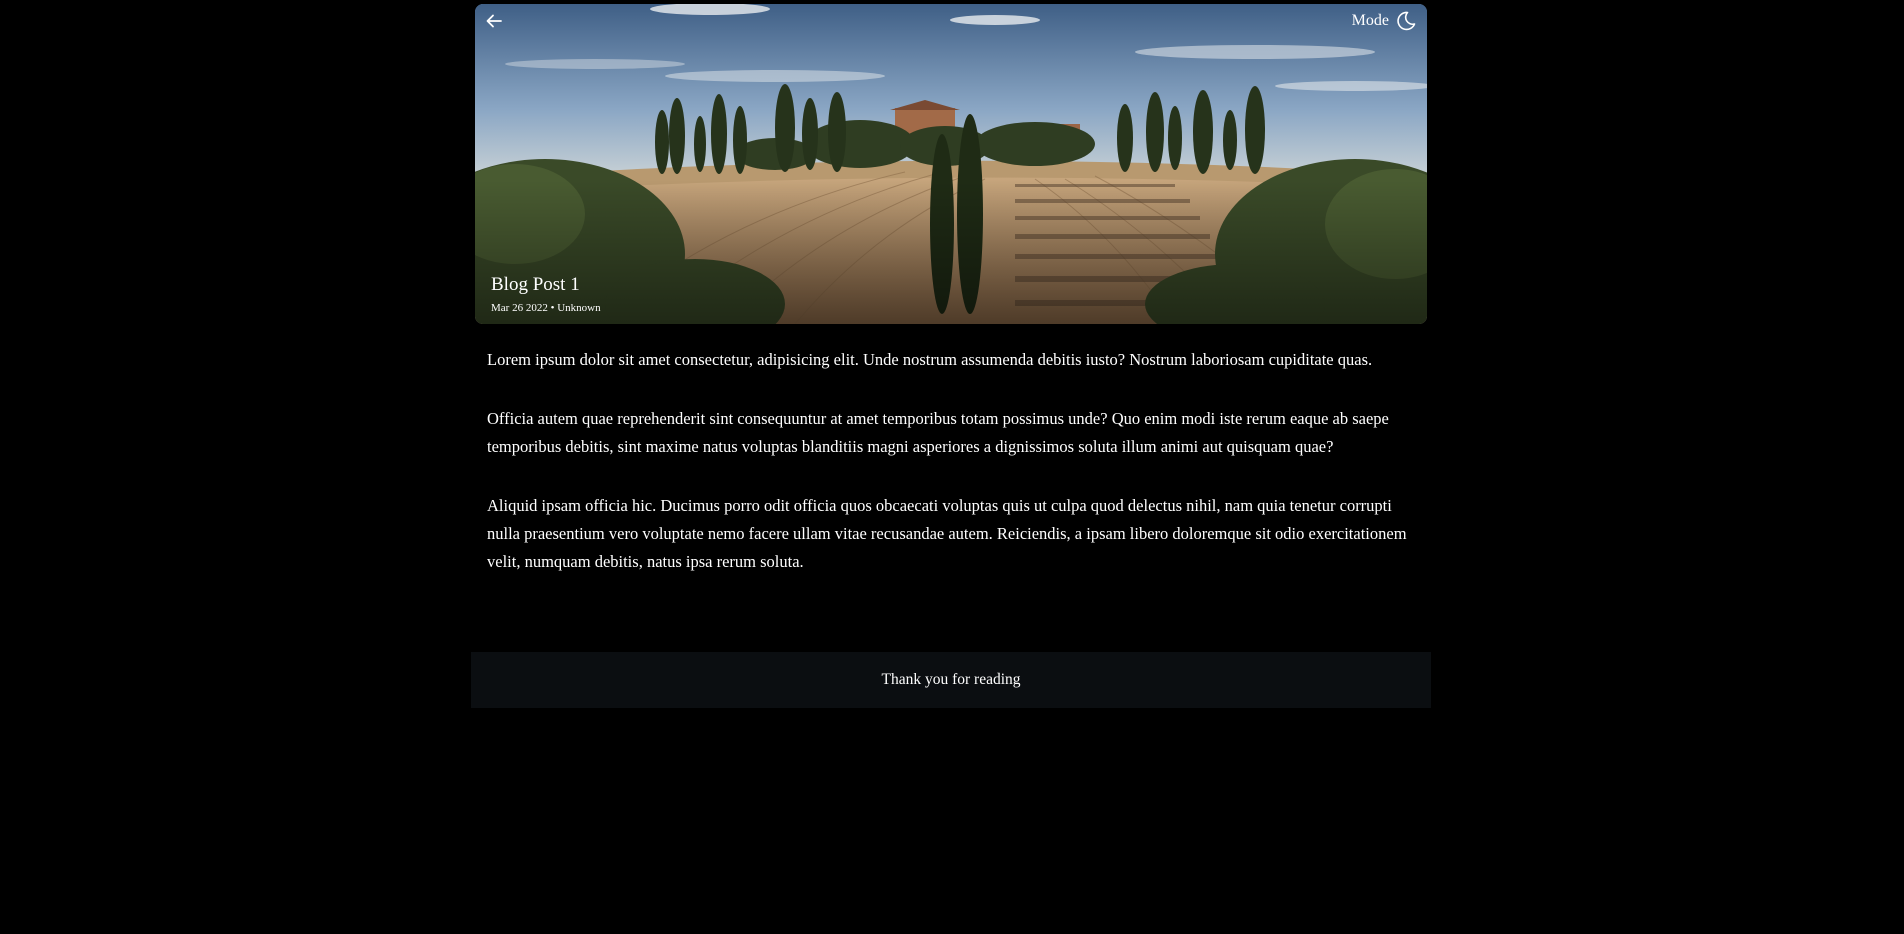  I want to click on mode-toggle-button: Mode, so click(1384, 21).